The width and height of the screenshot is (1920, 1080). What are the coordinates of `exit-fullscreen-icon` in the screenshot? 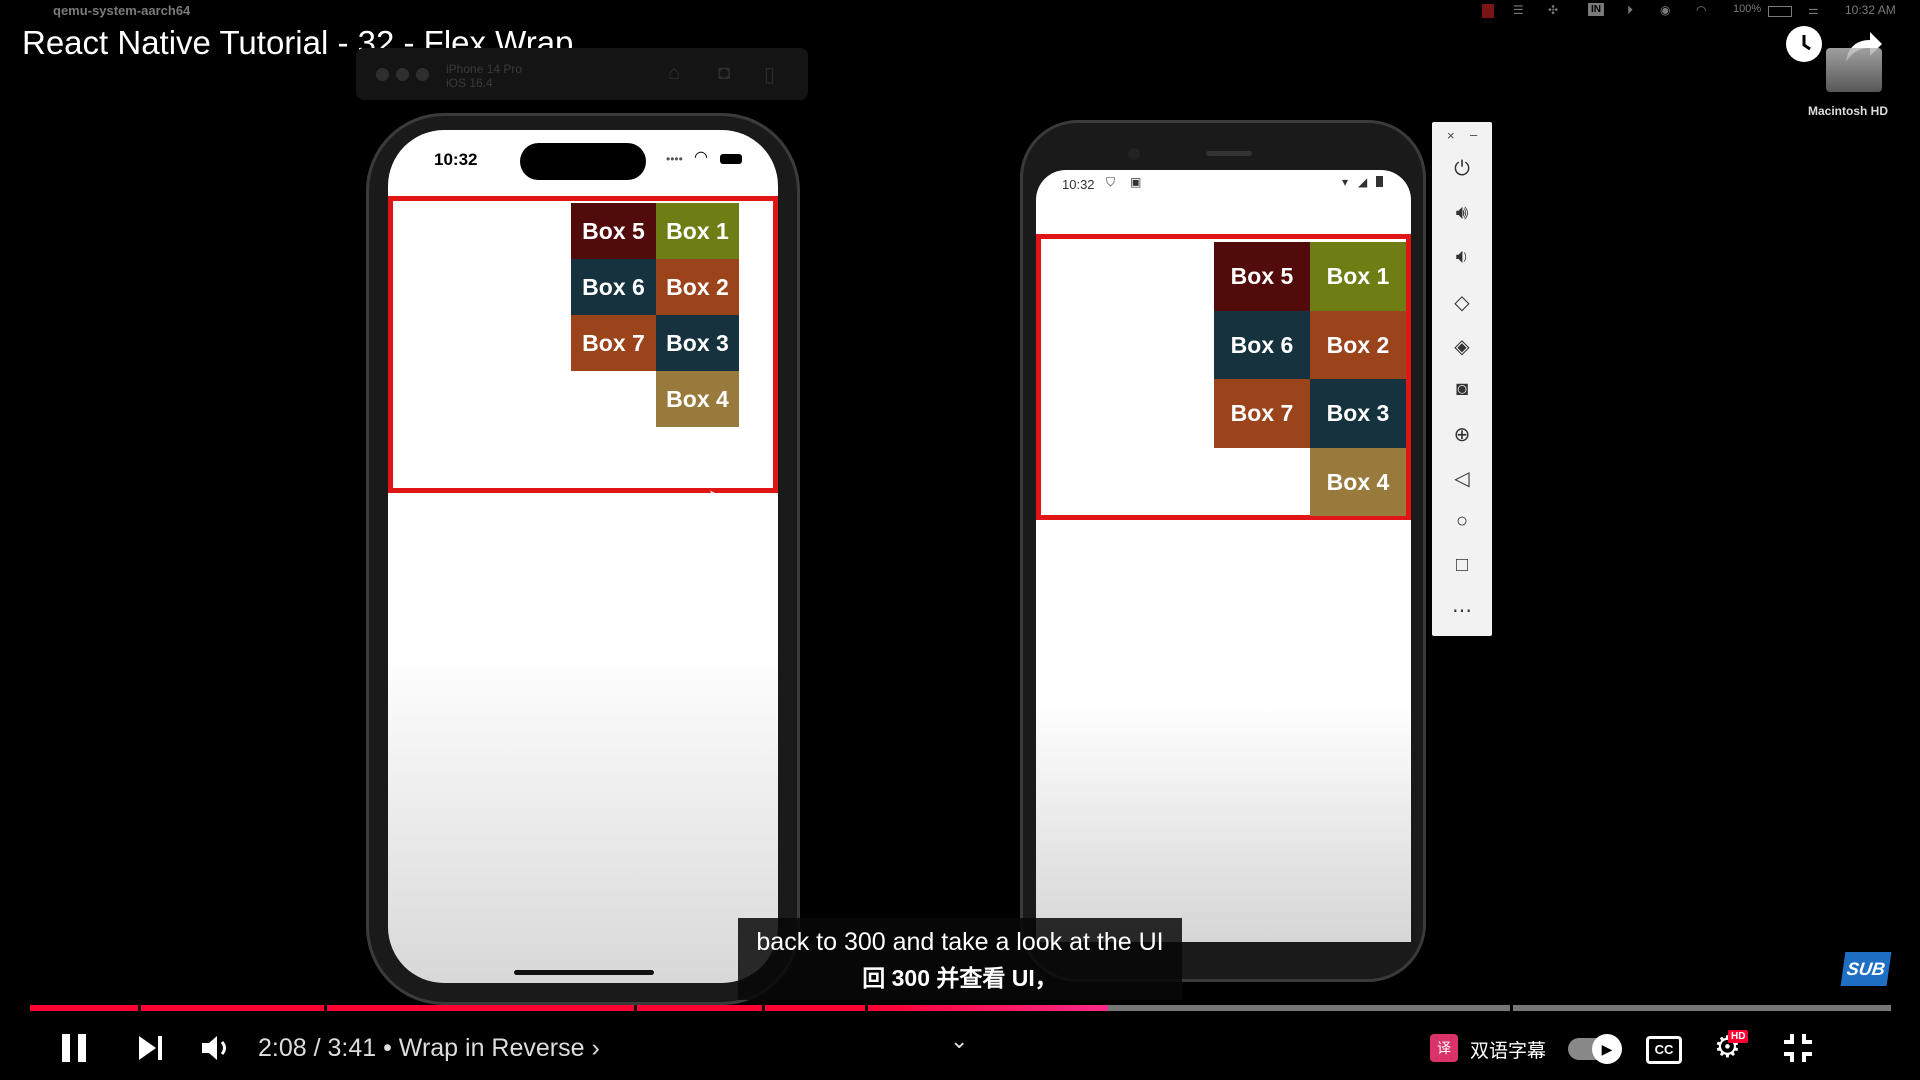 It's located at (1798, 1050).